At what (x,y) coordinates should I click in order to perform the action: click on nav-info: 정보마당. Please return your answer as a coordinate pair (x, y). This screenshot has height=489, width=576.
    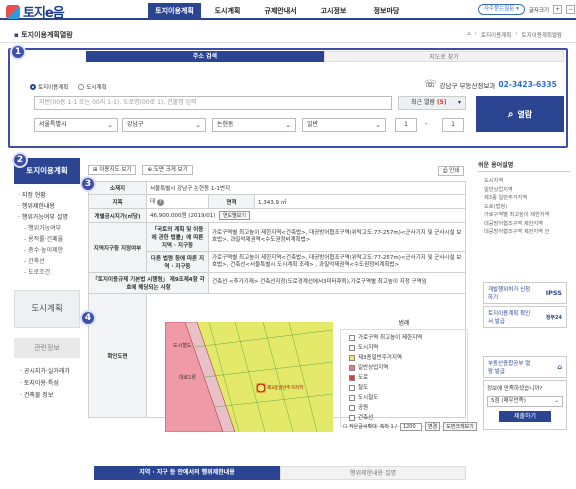
    Looking at the image, I should click on (386, 11).